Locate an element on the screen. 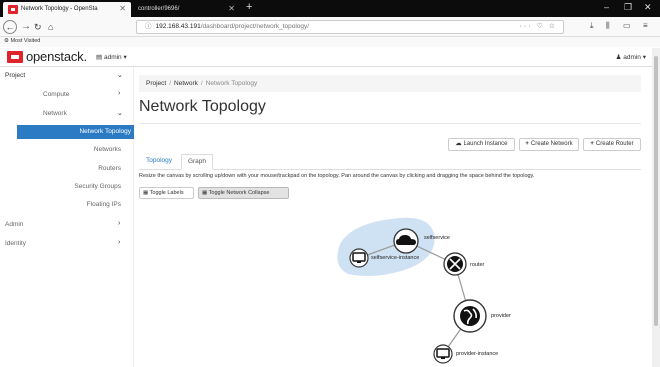 The height and width of the screenshot is (367, 660). forward-icon: → is located at coordinates (26, 27).